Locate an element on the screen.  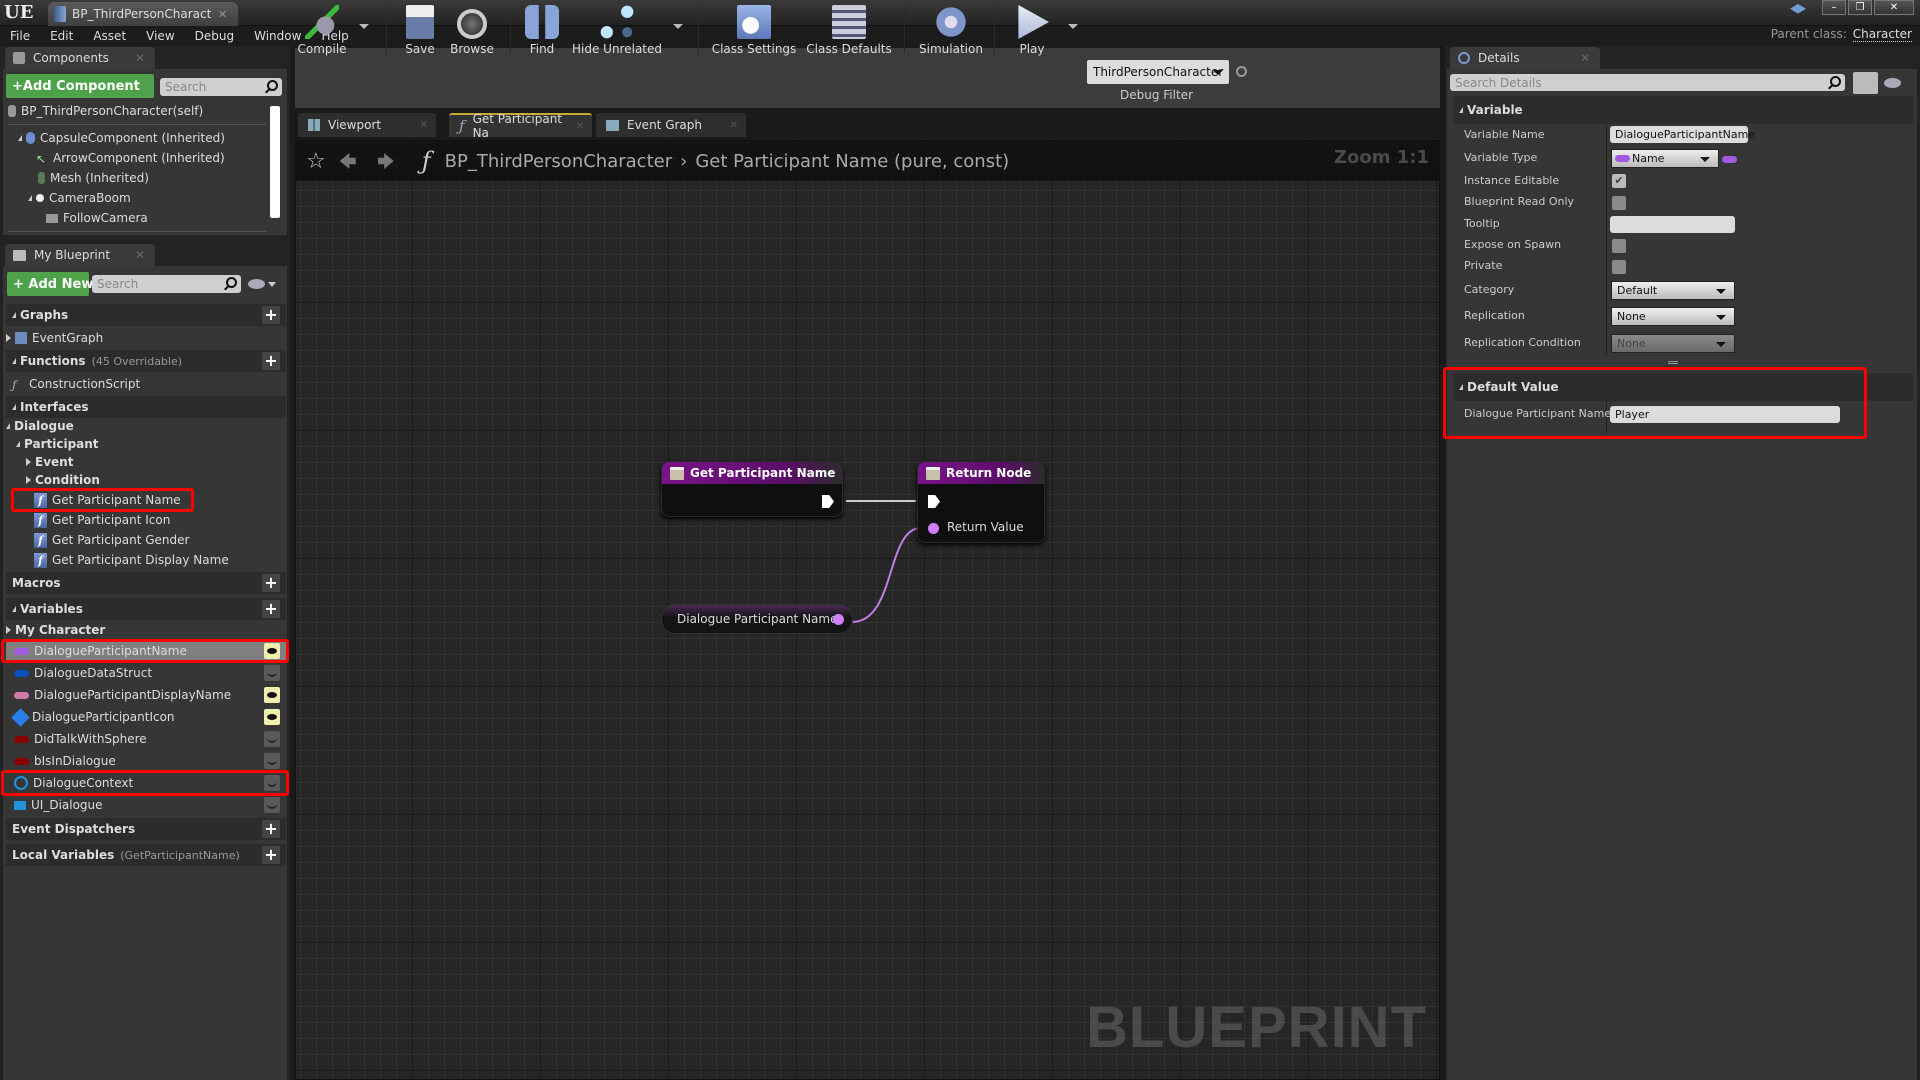
save-button: Save is located at coordinates (420, 30).